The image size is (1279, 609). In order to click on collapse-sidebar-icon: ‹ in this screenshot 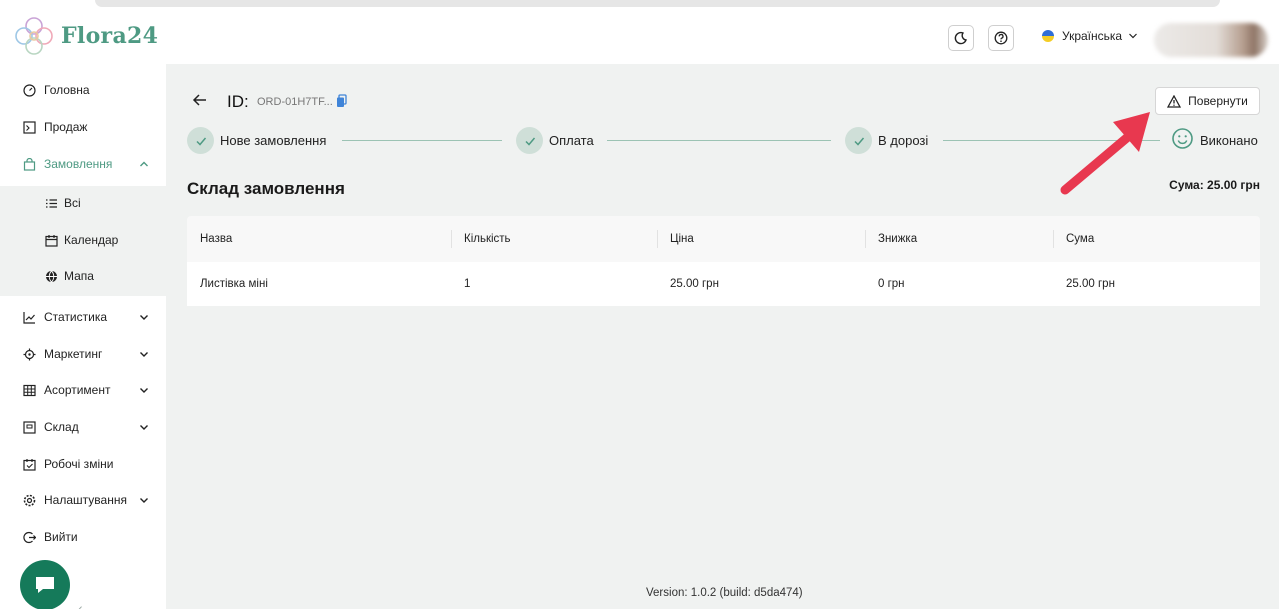, I will do `click(80, 604)`.